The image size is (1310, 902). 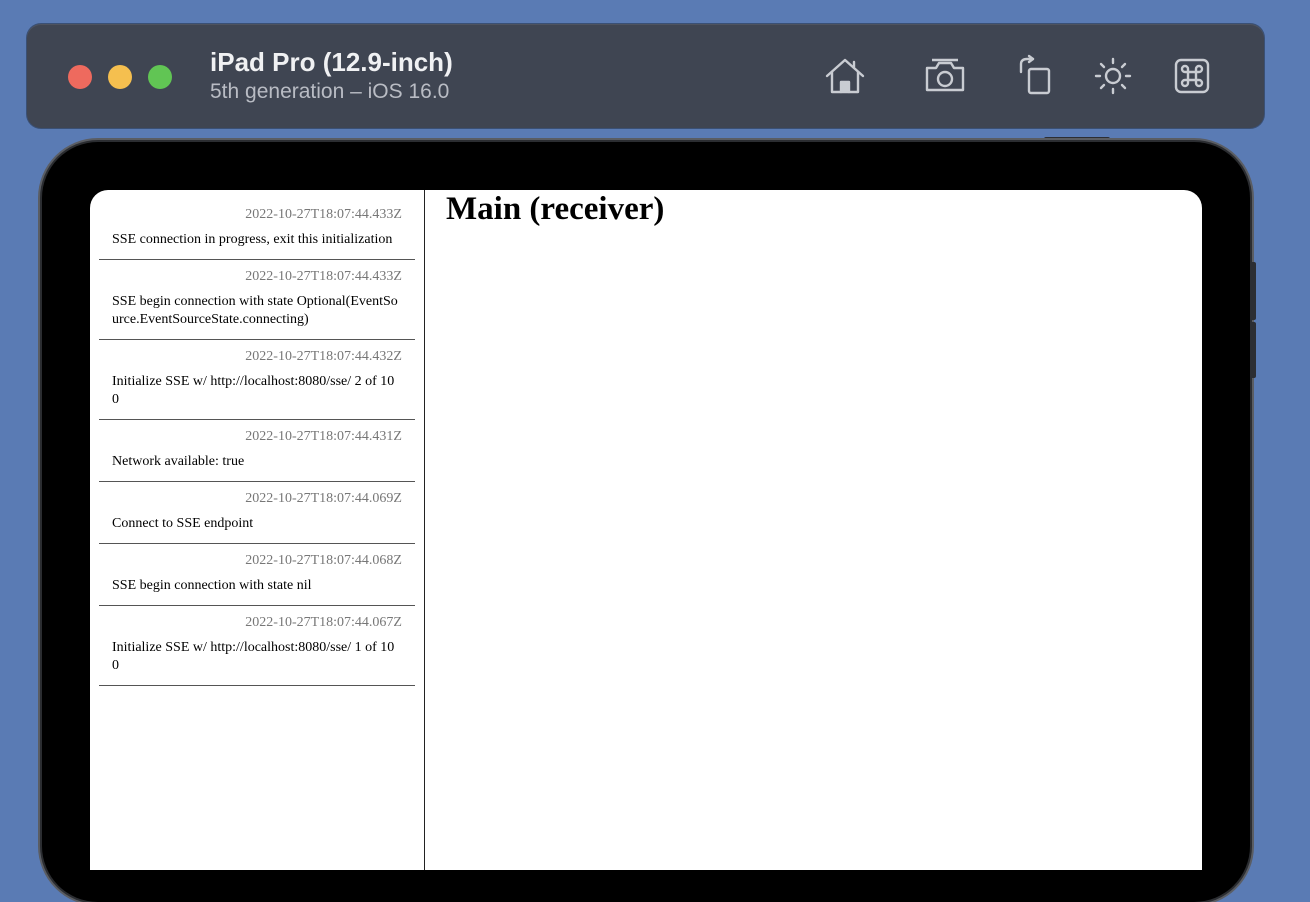 I want to click on log-timestamp: 2022-10-27T18:07:44.431Z, so click(x=323, y=436).